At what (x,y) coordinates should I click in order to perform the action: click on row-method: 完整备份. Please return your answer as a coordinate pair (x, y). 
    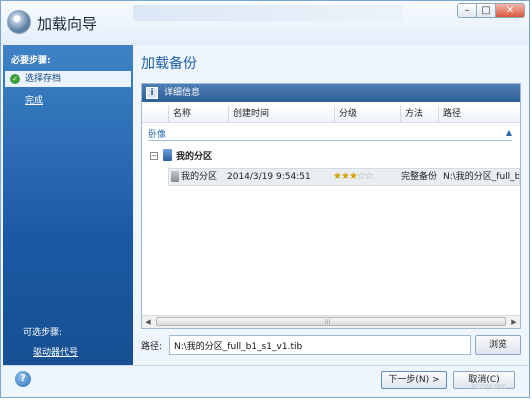
    Looking at the image, I should click on (419, 177).